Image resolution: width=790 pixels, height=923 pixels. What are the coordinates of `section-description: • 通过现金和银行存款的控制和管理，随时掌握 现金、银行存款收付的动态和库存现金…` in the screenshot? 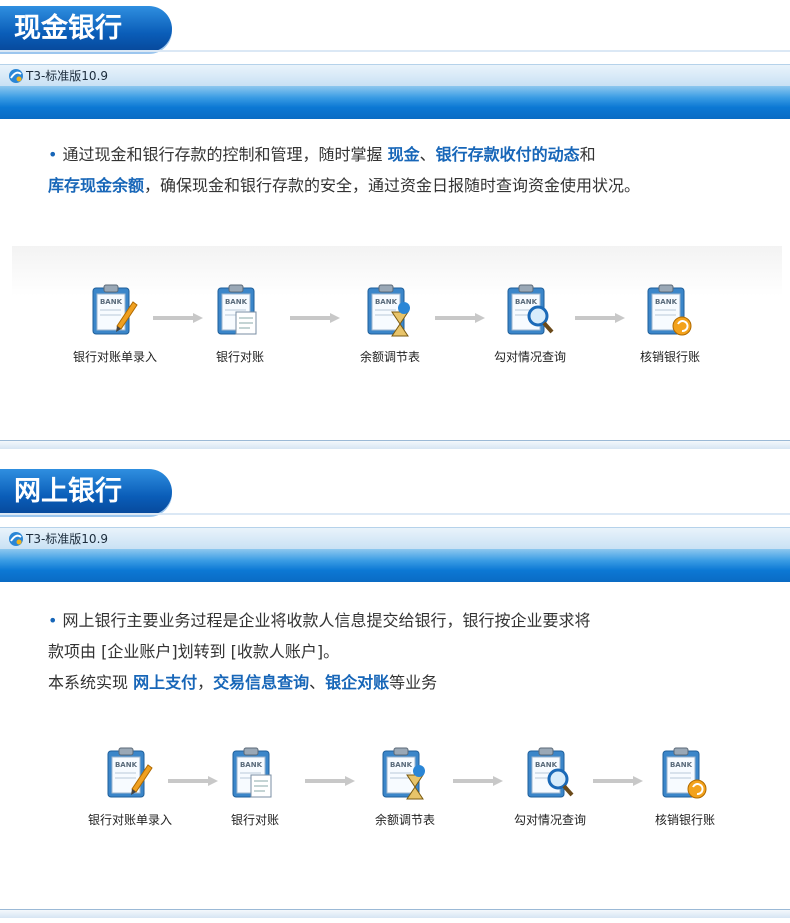 It's located at (398, 170).